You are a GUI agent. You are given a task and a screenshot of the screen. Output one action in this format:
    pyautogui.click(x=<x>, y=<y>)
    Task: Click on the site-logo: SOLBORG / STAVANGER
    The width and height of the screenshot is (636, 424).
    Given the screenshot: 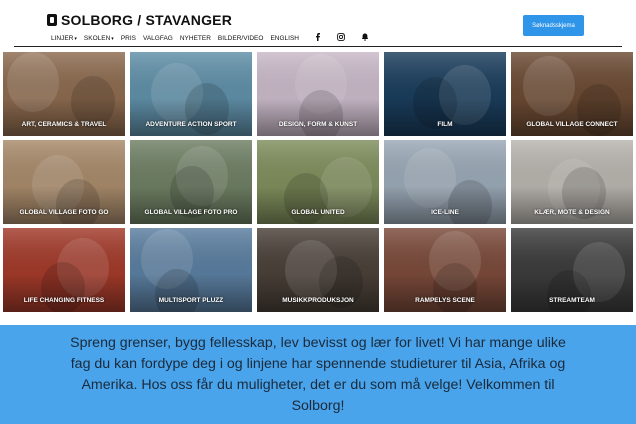 What is the action you would take?
    pyautogui.click(x=139, y=20)
    